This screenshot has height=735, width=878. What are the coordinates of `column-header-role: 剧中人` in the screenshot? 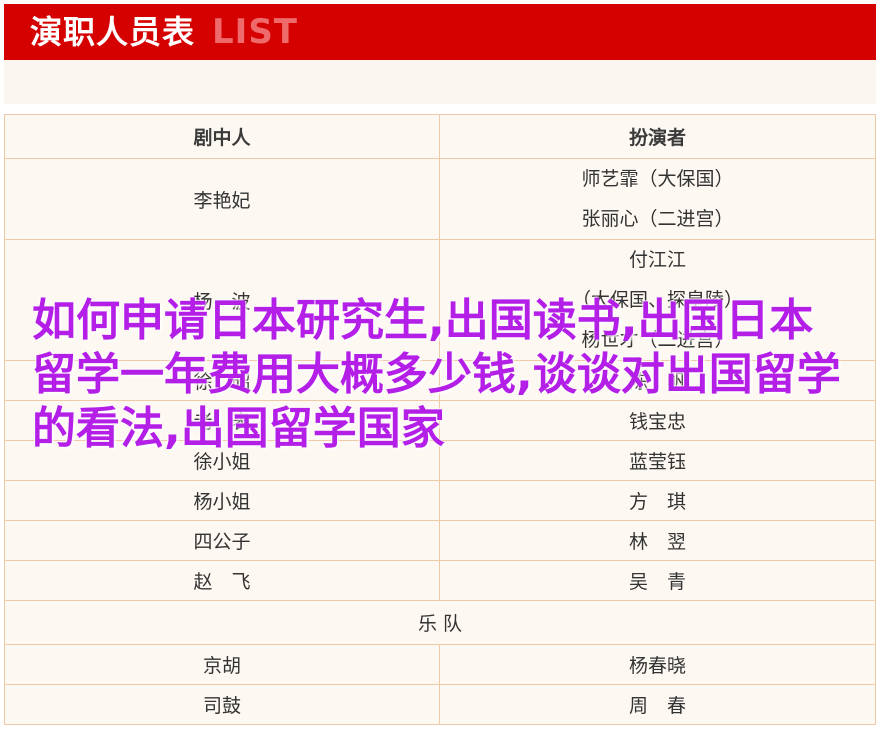 It's located at (222, 136).